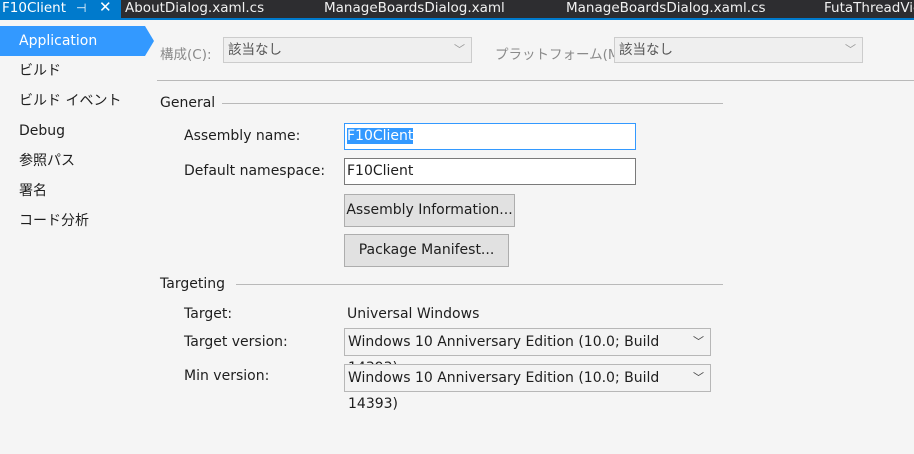  Describe the element at coordinates (81, 8) in the screenshot. I see `pin-icon: ⊣` at that location.